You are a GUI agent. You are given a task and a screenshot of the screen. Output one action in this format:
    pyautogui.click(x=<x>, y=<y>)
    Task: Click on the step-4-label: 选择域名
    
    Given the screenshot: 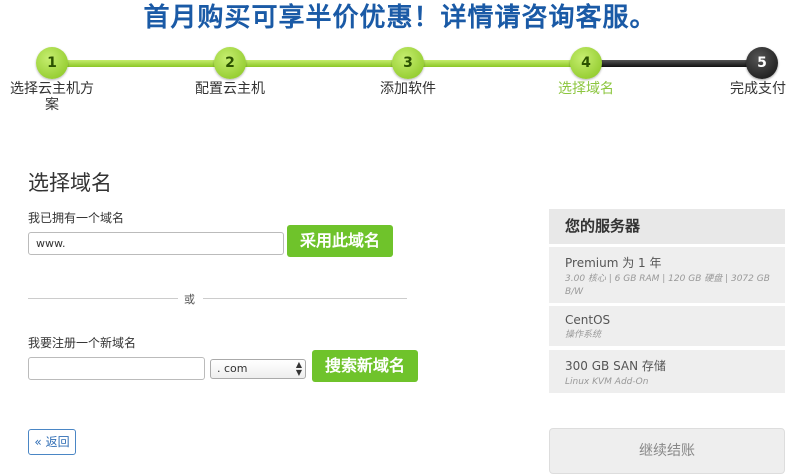 What is the action you would take?
    pyautogui.click(x=586, y=89)
    